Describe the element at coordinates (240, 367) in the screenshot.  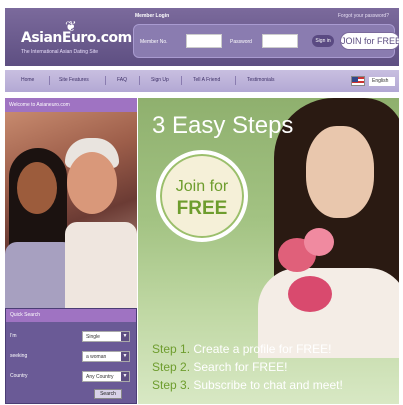
I see `step-text: Search for FREE!` at that location.